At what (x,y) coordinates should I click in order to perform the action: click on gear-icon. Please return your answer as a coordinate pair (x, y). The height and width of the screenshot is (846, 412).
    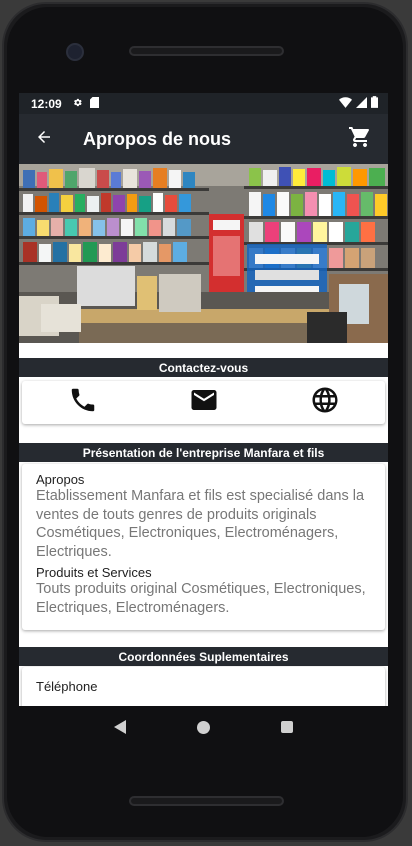
    Looking at the image, I should click on (77, 104).